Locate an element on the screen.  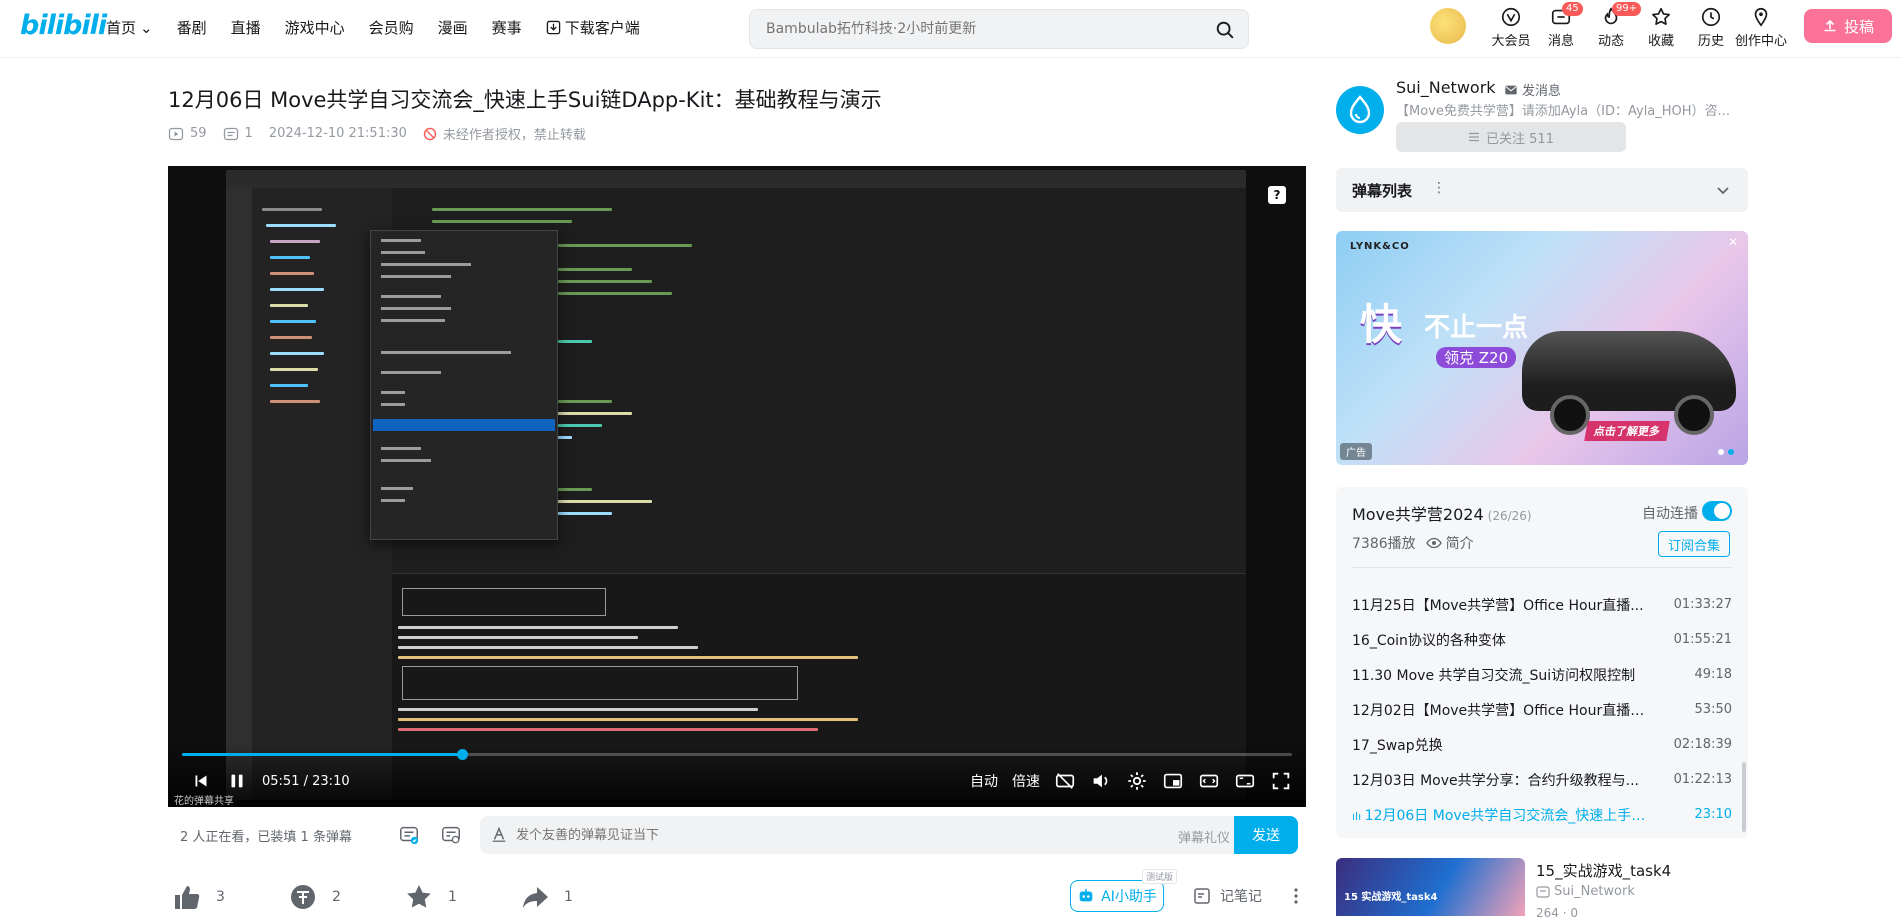
danmaku-list-header: 弹幕列表 ⋮ is located at coordinates (1542, 190).